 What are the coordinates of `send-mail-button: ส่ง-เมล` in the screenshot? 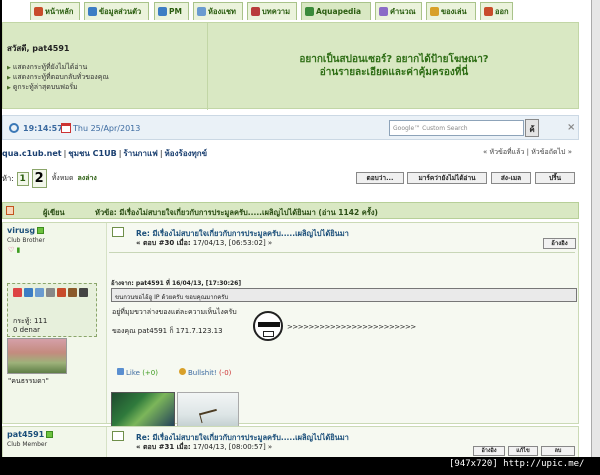 It's located at (511, 178).